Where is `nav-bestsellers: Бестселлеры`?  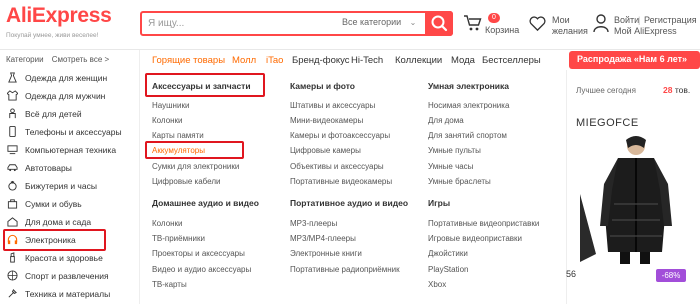 nav-bestsellers: Бестселлеры is located at coordinates (511, 60).